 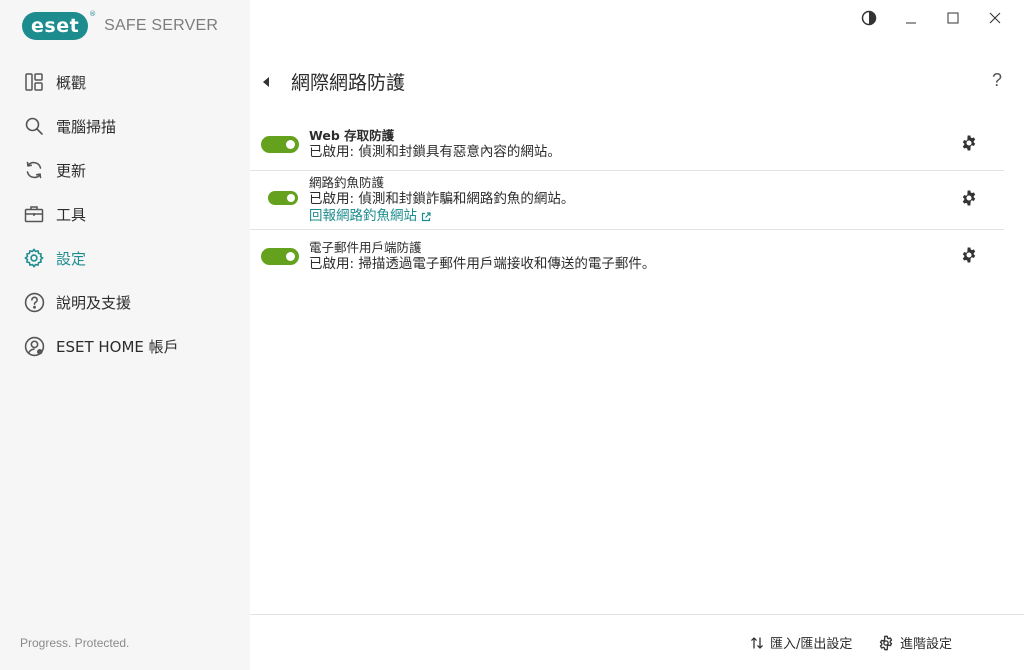 I want to click on sidebar-item-label: 工具, so click(x=71, y=214).